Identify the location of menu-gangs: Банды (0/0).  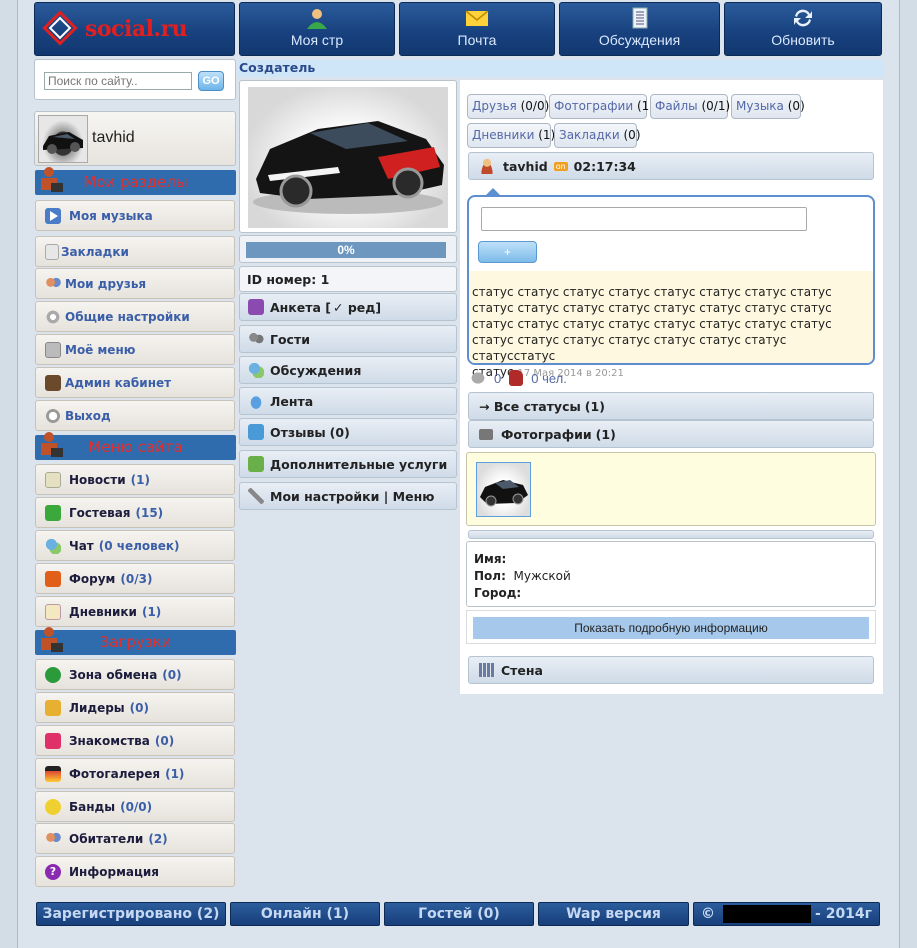
(135, 806).